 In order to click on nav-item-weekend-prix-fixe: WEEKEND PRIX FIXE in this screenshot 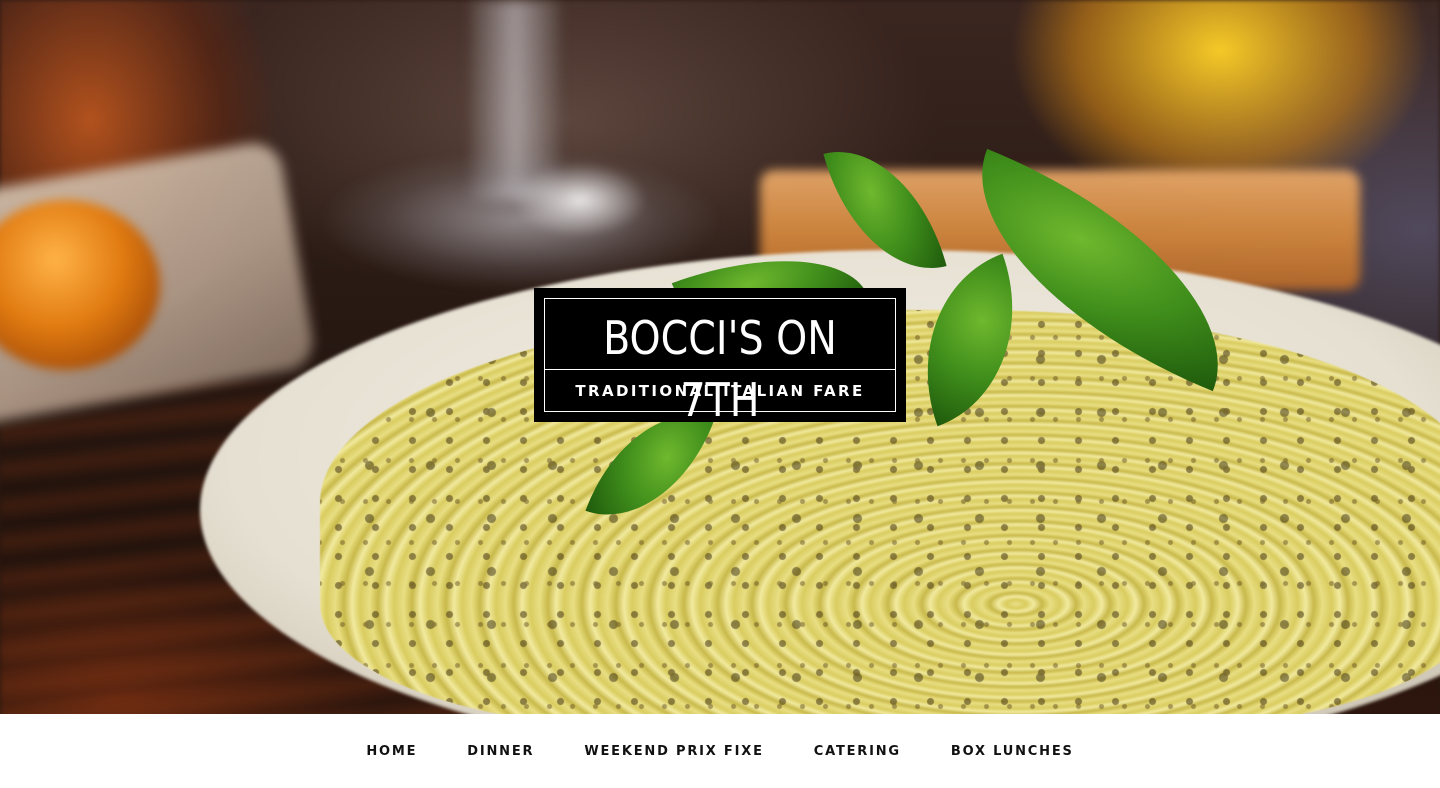, I will do `click(673, 751)`.